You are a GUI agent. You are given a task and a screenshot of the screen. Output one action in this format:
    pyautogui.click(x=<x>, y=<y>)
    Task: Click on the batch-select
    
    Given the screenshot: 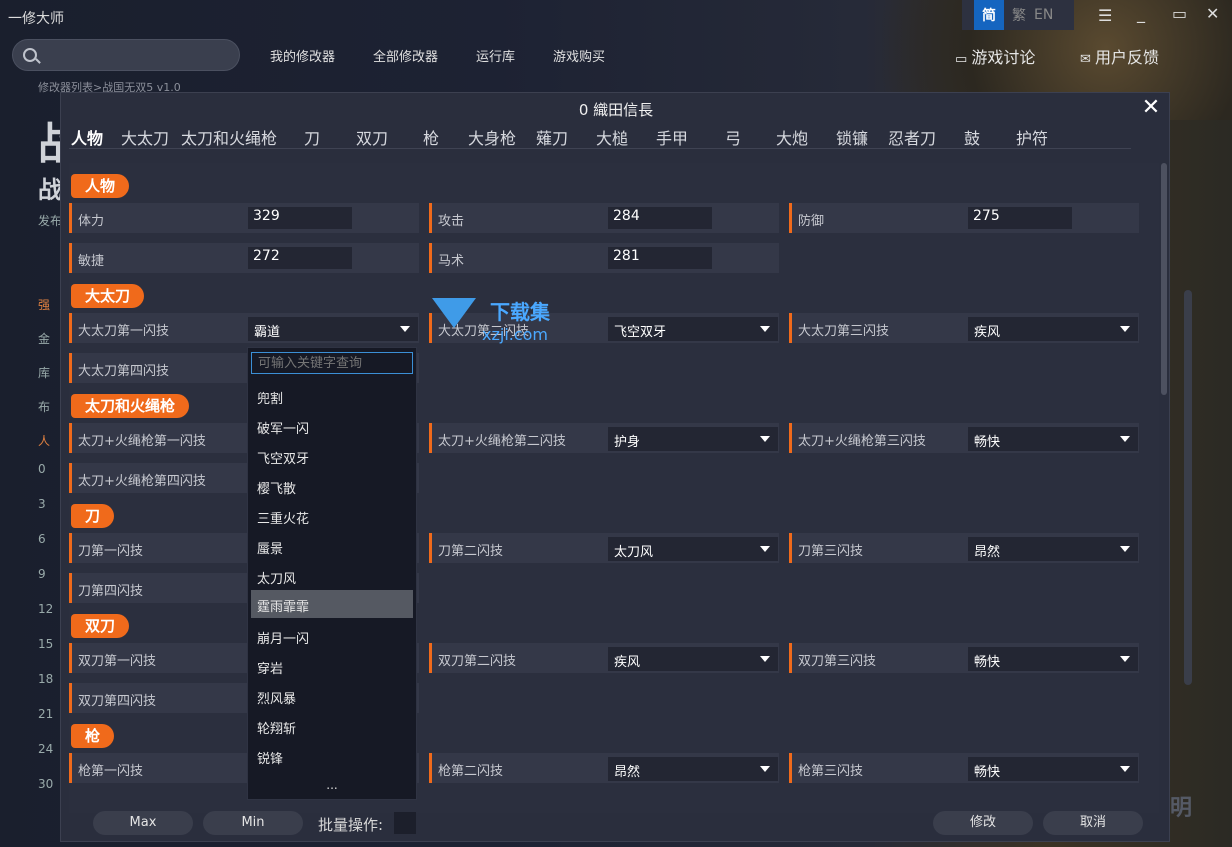 What is the action you would take?
    pyautogui.click(x=405, y=823)
    